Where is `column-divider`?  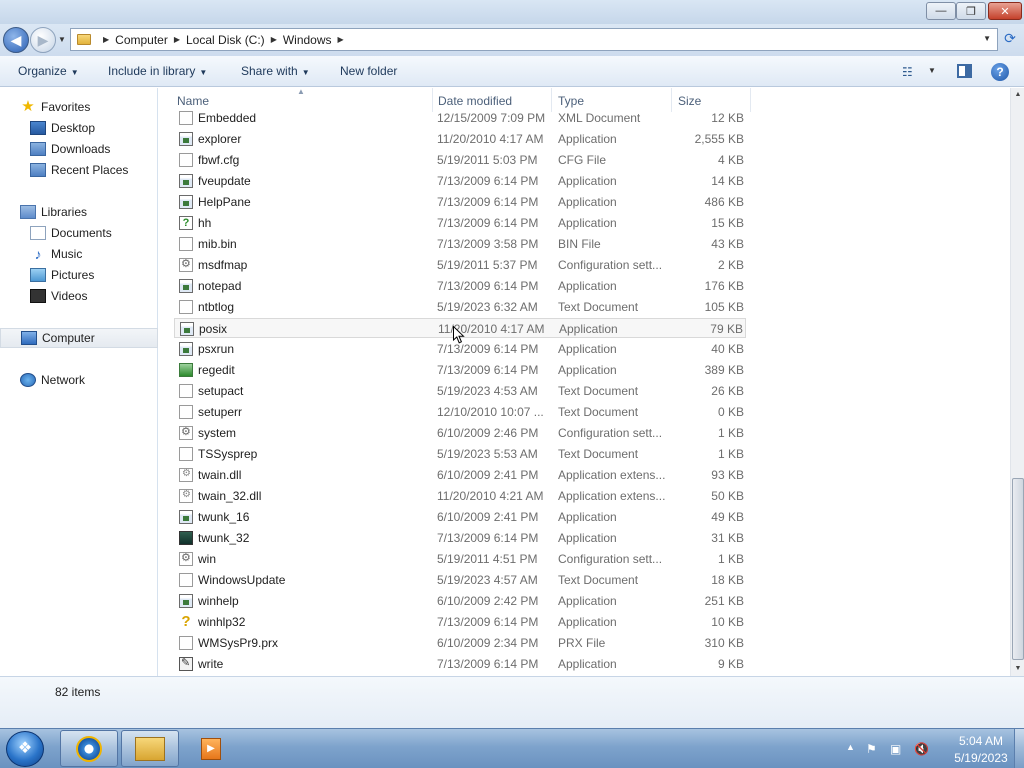
column-divider is located at coordinates (750, 100).